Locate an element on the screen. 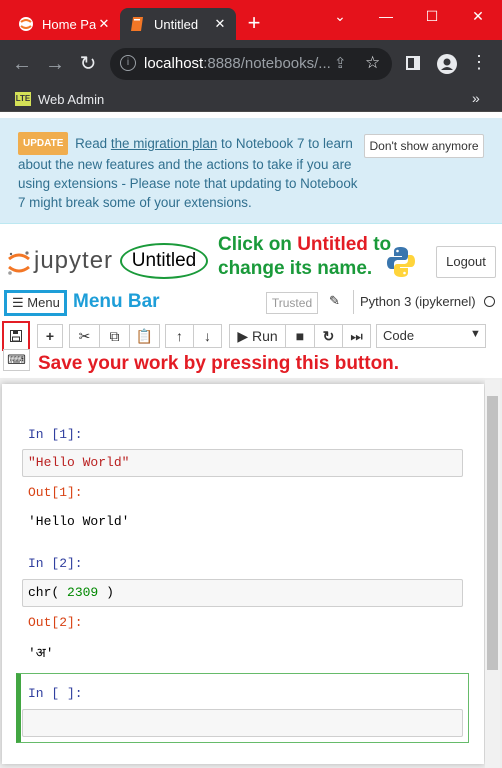 This screenshot has height=768, width=502. maximize-icon: ☐ is located at coordinates (432, 16).